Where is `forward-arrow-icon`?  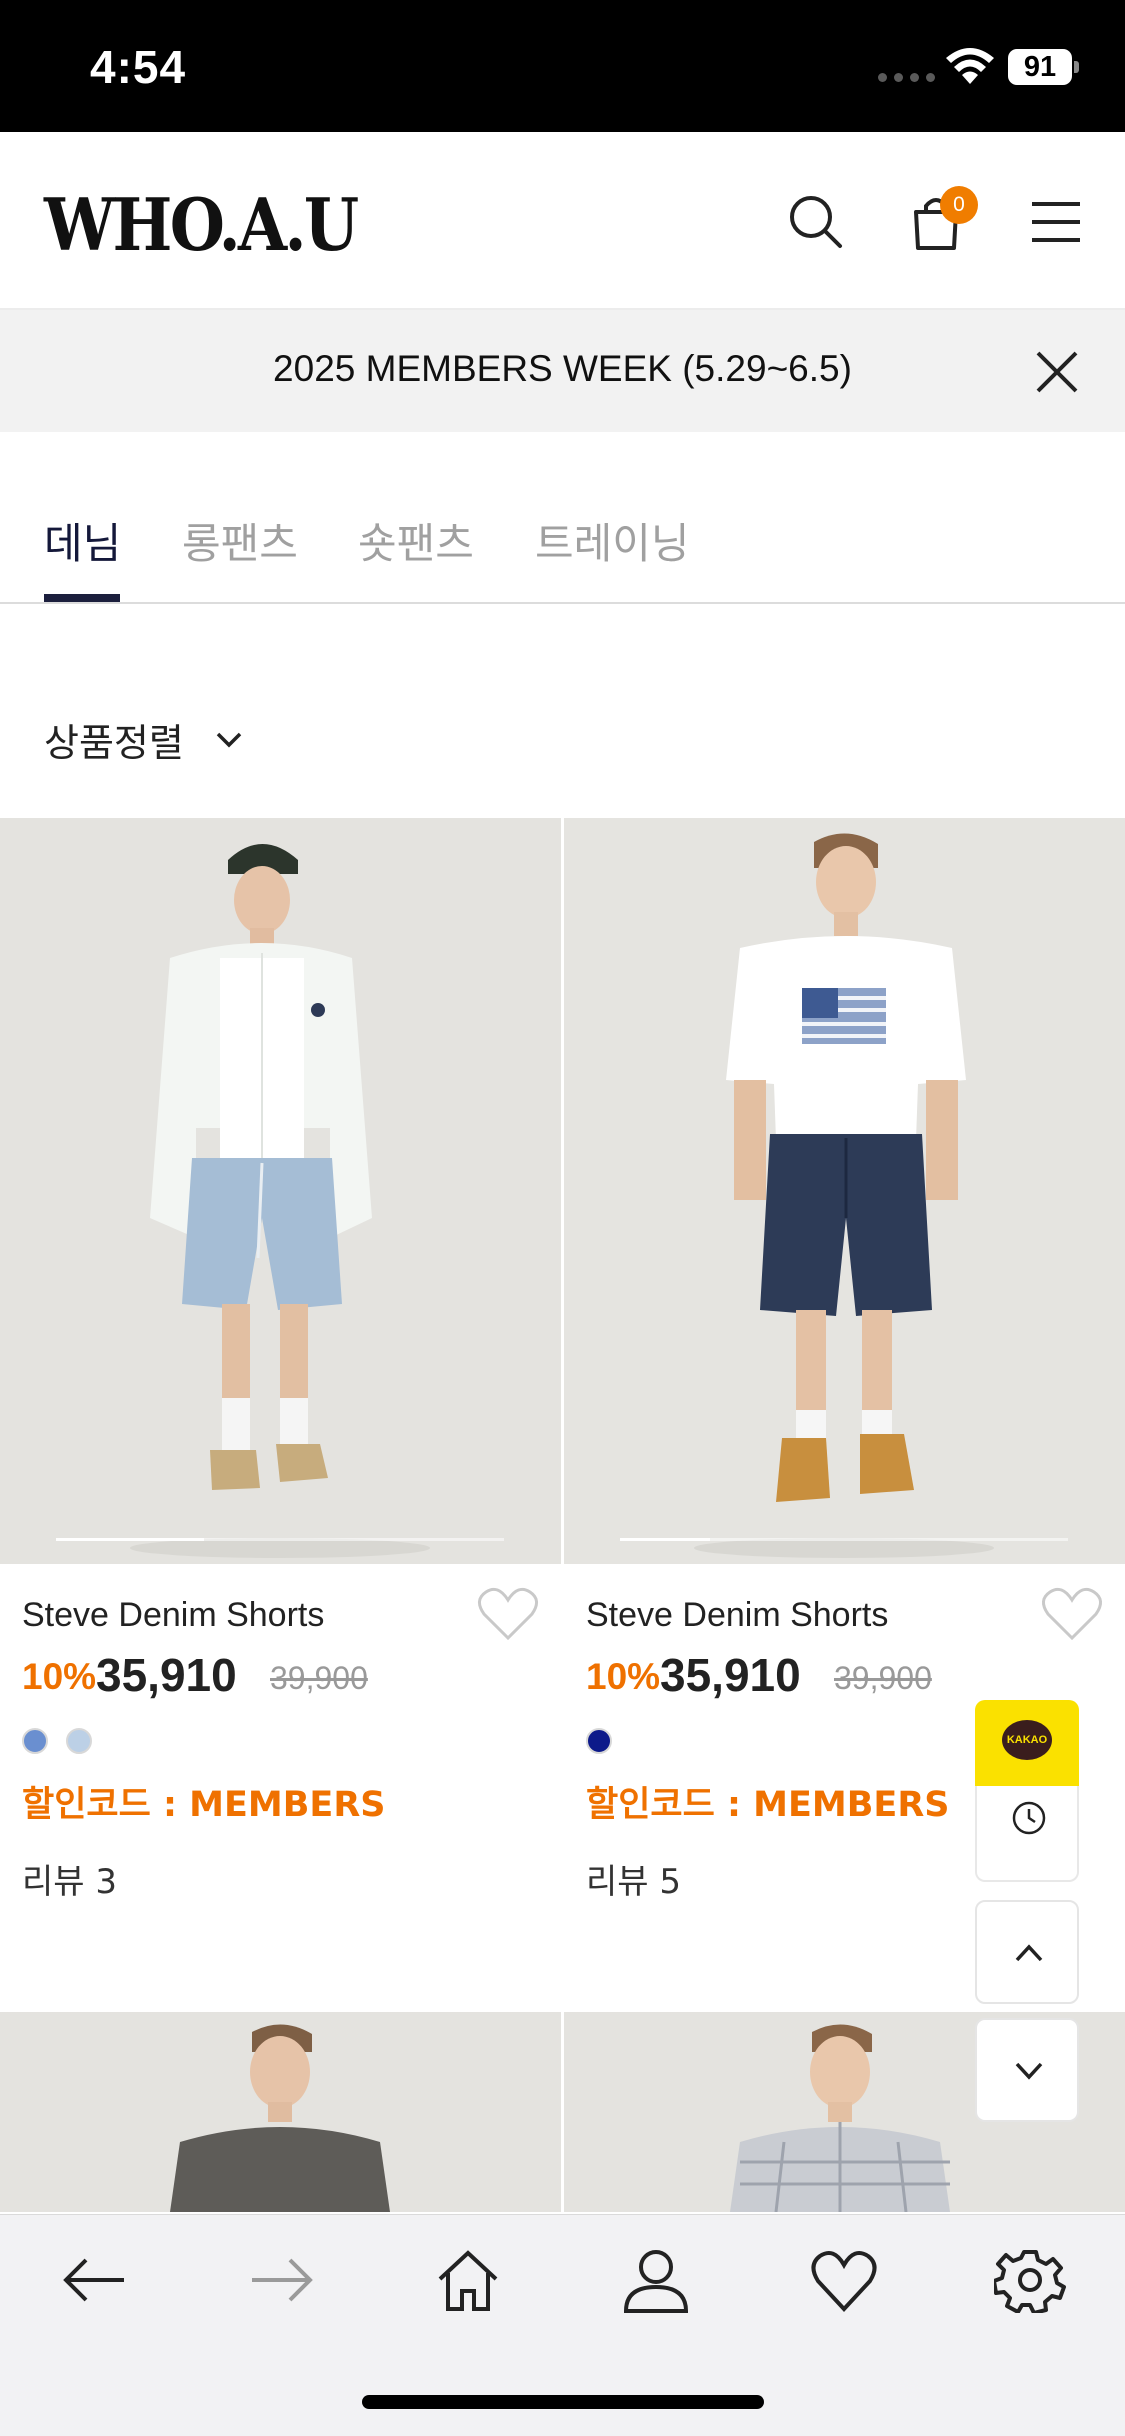 forward-arrow-icon is located at coordinates (282, 2280).